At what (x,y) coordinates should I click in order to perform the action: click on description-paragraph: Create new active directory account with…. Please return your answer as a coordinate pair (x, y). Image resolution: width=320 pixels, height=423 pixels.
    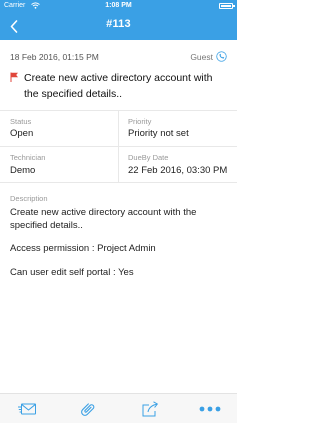
    Looking at the image, I should click on (103, 219).